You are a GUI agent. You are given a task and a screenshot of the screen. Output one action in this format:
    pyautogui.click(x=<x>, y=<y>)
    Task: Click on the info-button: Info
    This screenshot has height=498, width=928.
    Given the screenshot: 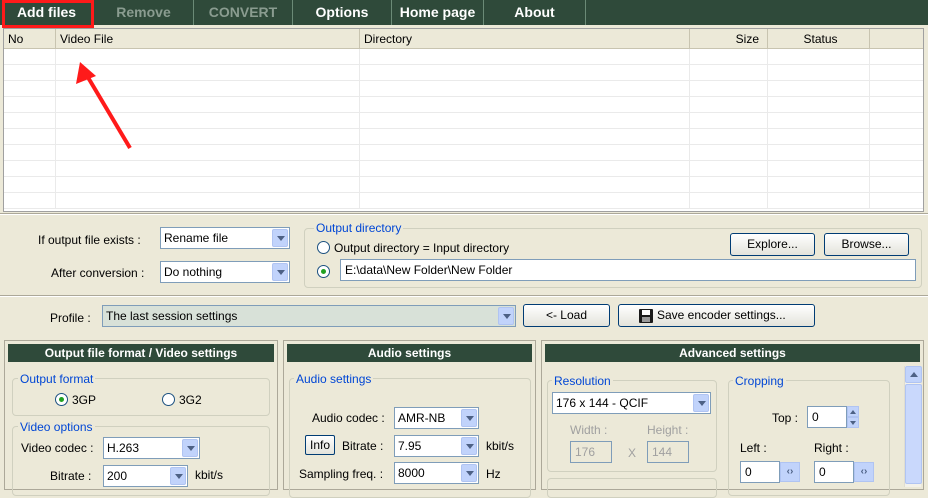 What is the action you would take?
    pyautogui.click(x=320, y=445)
    